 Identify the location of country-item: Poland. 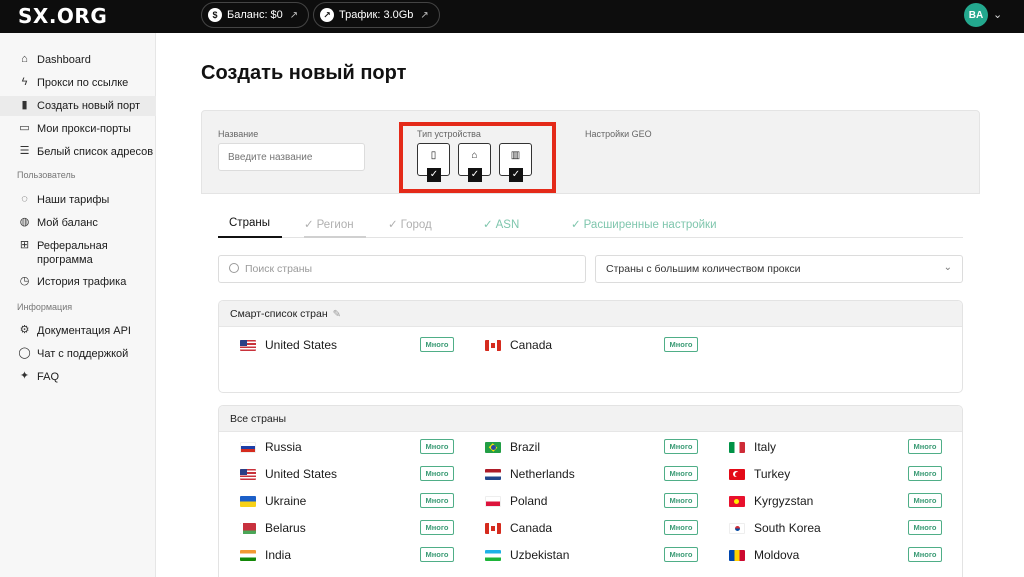
(516, 501).